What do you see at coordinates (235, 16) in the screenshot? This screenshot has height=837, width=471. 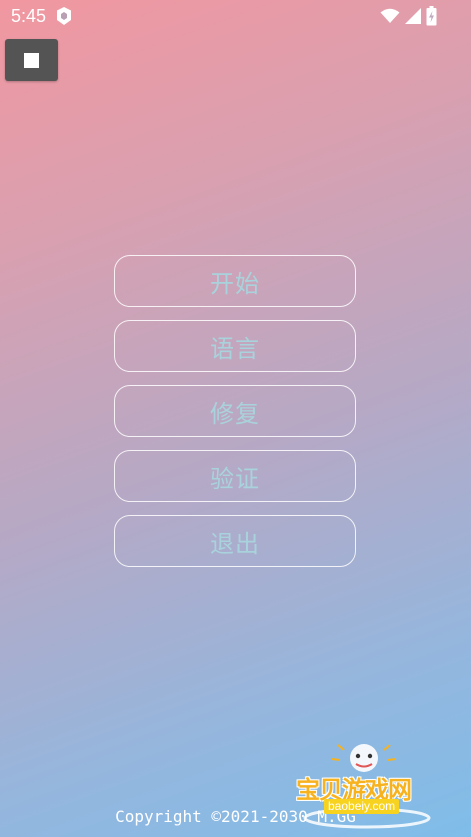 I see `status-bar: 5:45` at bounding box center [235, 16].